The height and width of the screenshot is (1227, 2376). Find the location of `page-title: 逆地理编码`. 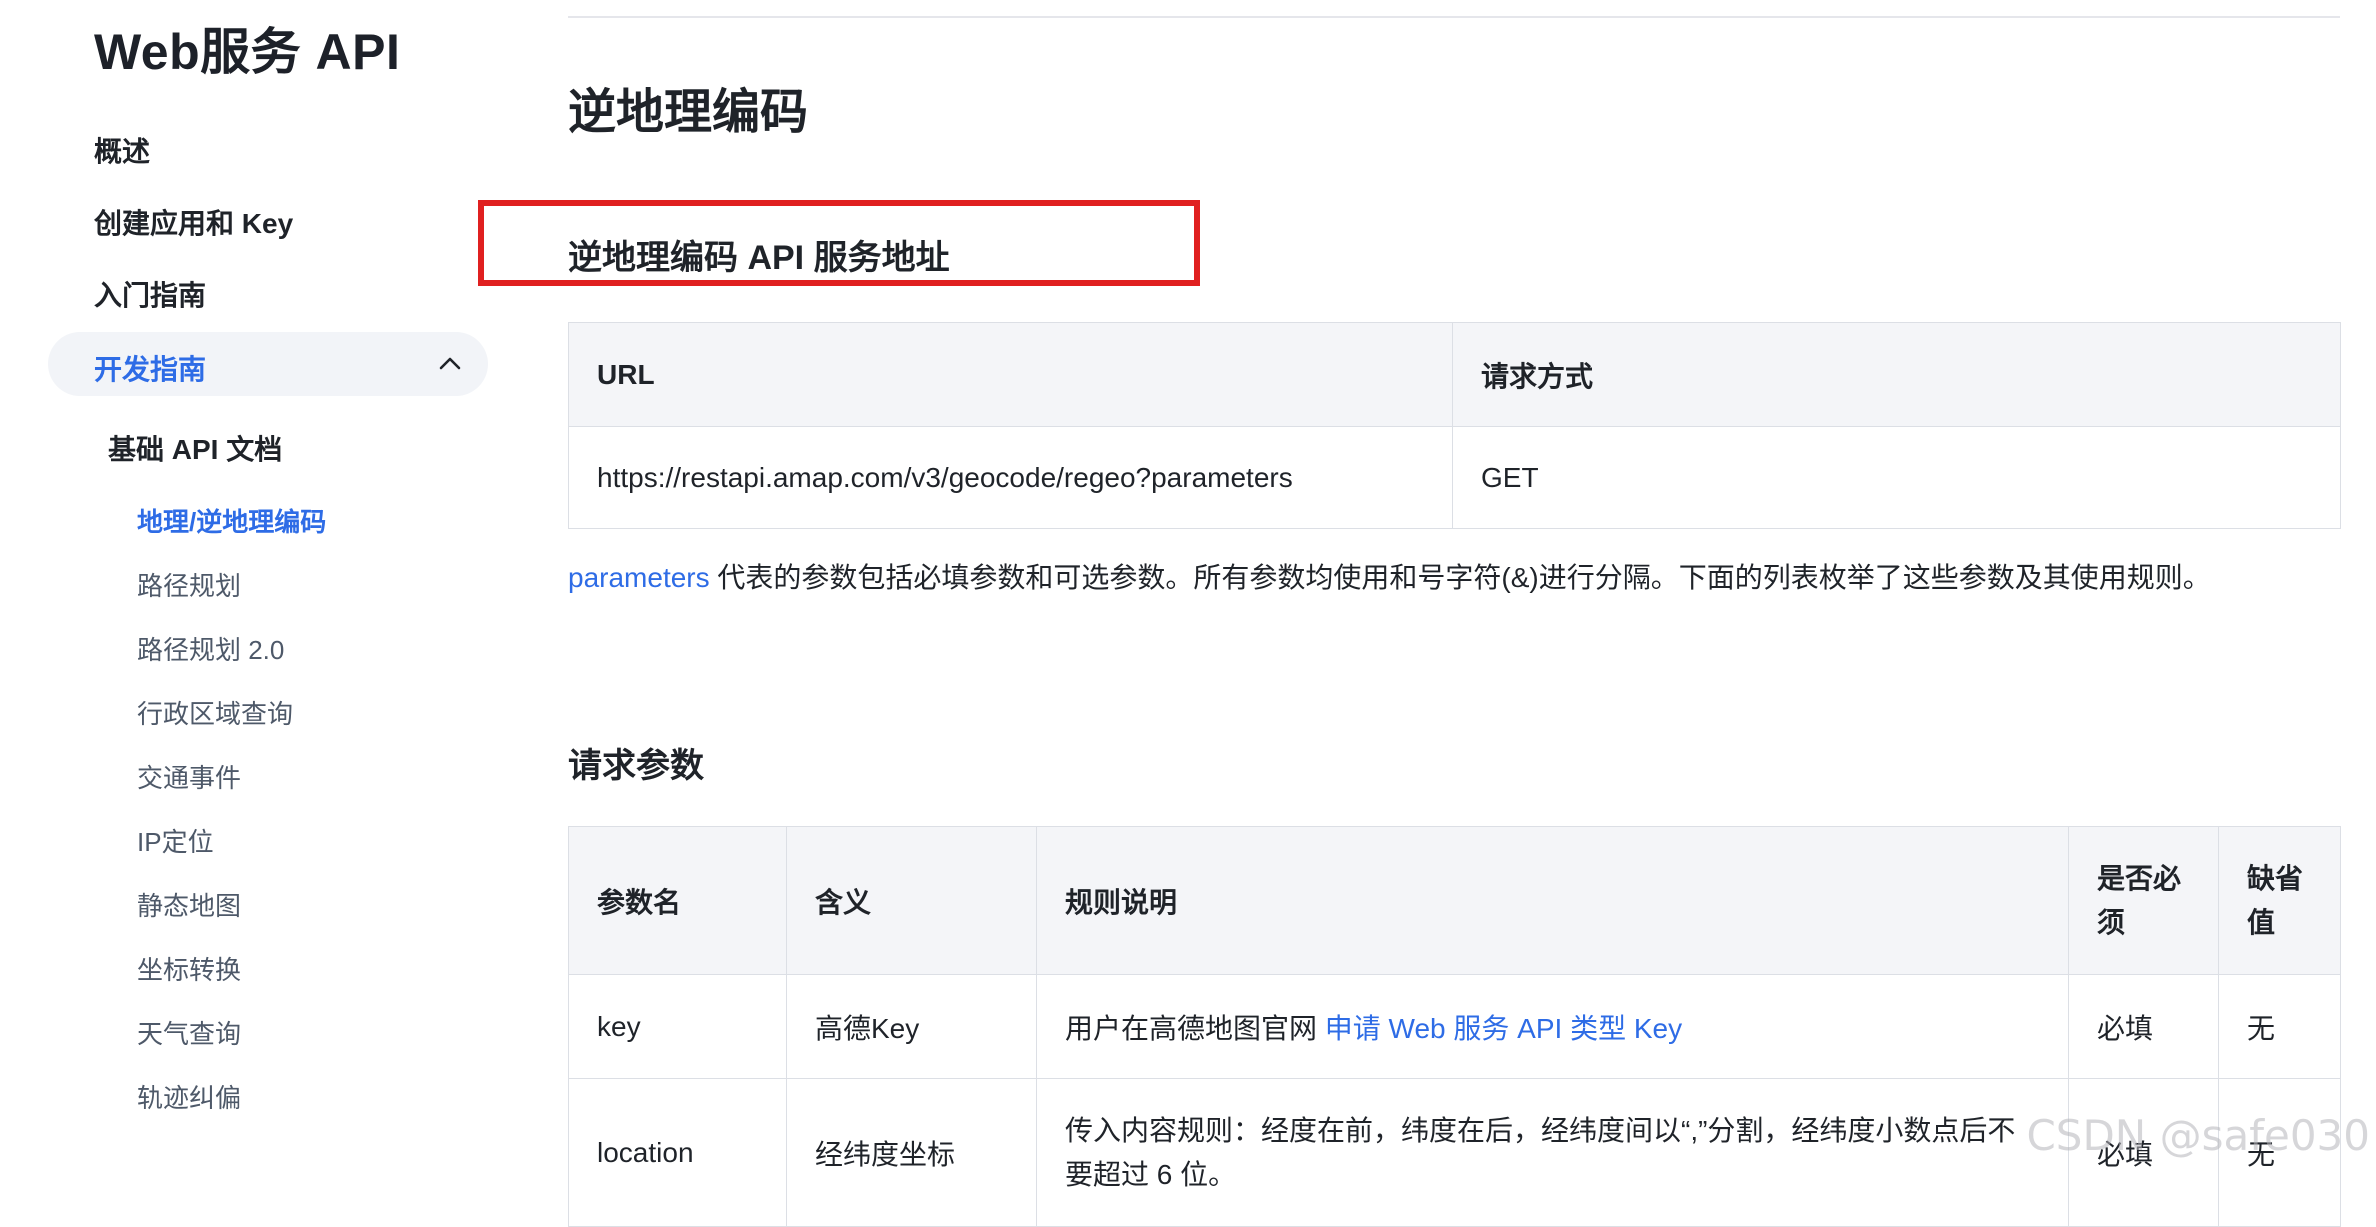

page-title: 逆地理编码 is located at coordinates (688, 112).